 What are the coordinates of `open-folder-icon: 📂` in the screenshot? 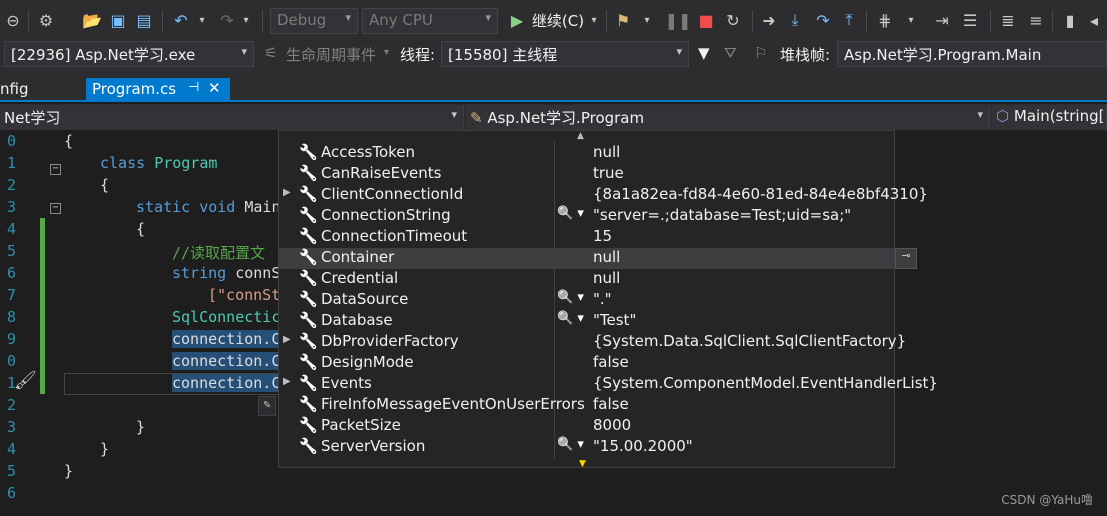 It's located at (92, 20).